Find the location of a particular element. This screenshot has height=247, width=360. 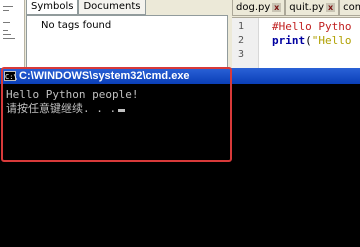

cmd-title: C:\WINDOWS\system32\cmd.exe is located at coordinates (104, 76).